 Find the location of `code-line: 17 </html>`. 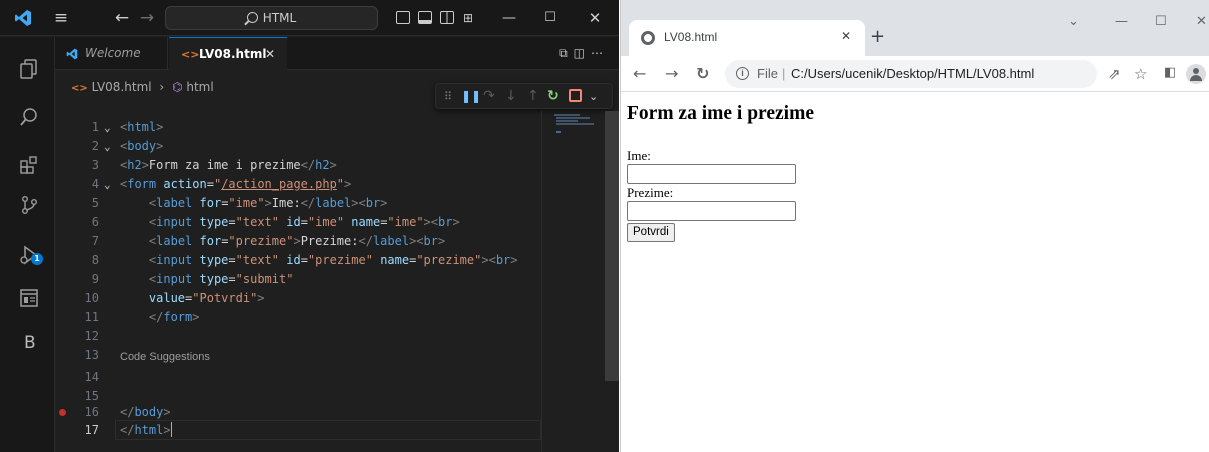

code-line: 17 </html> is located at coordinates (298, 430).